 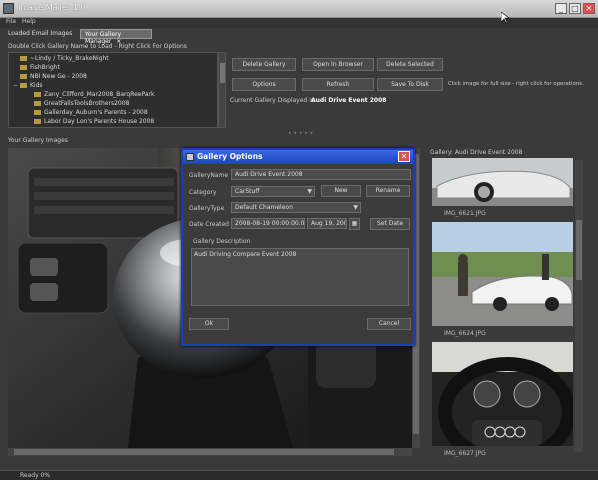 I want to click on tree-item: − Kids, so click(x=28, y=86).